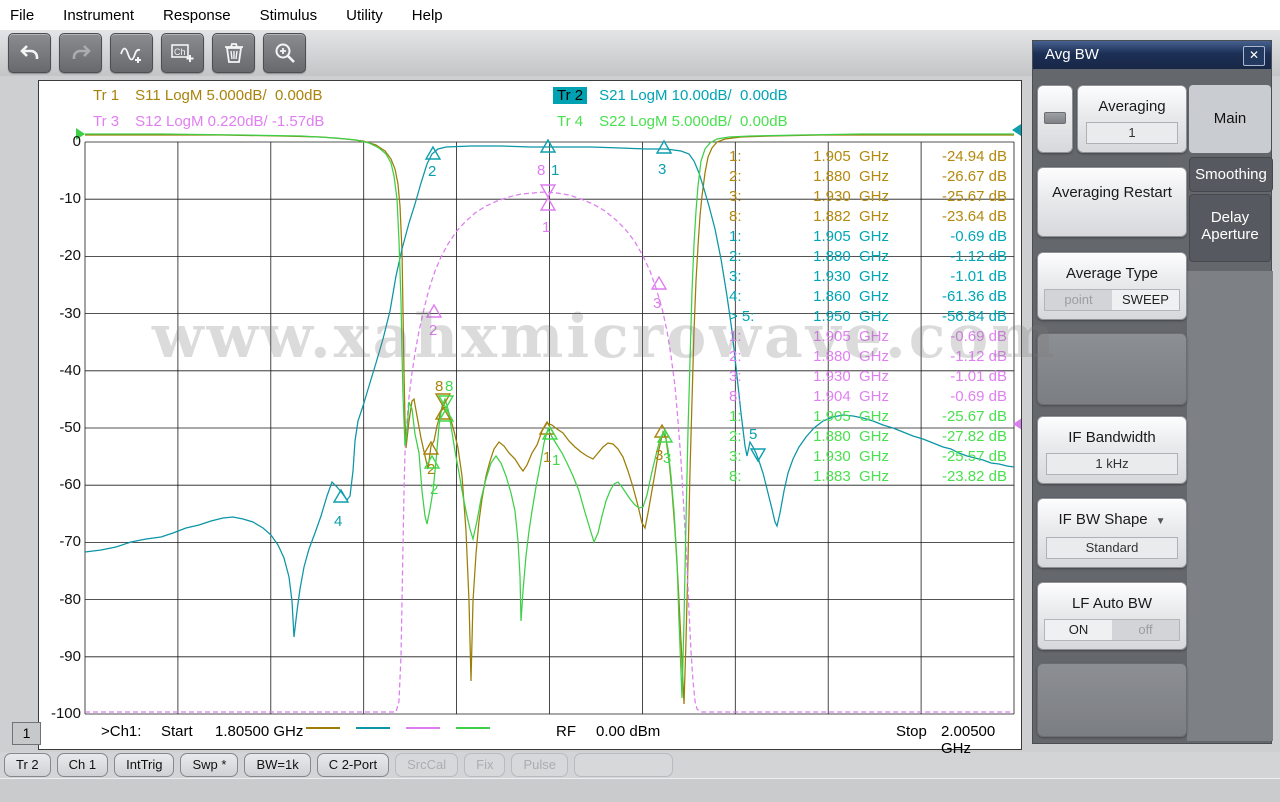 The image size is (1280, 802). Describe the element at coordinates (547, 457) in the screenshot. I see `marker-number-label: 1` at that location.